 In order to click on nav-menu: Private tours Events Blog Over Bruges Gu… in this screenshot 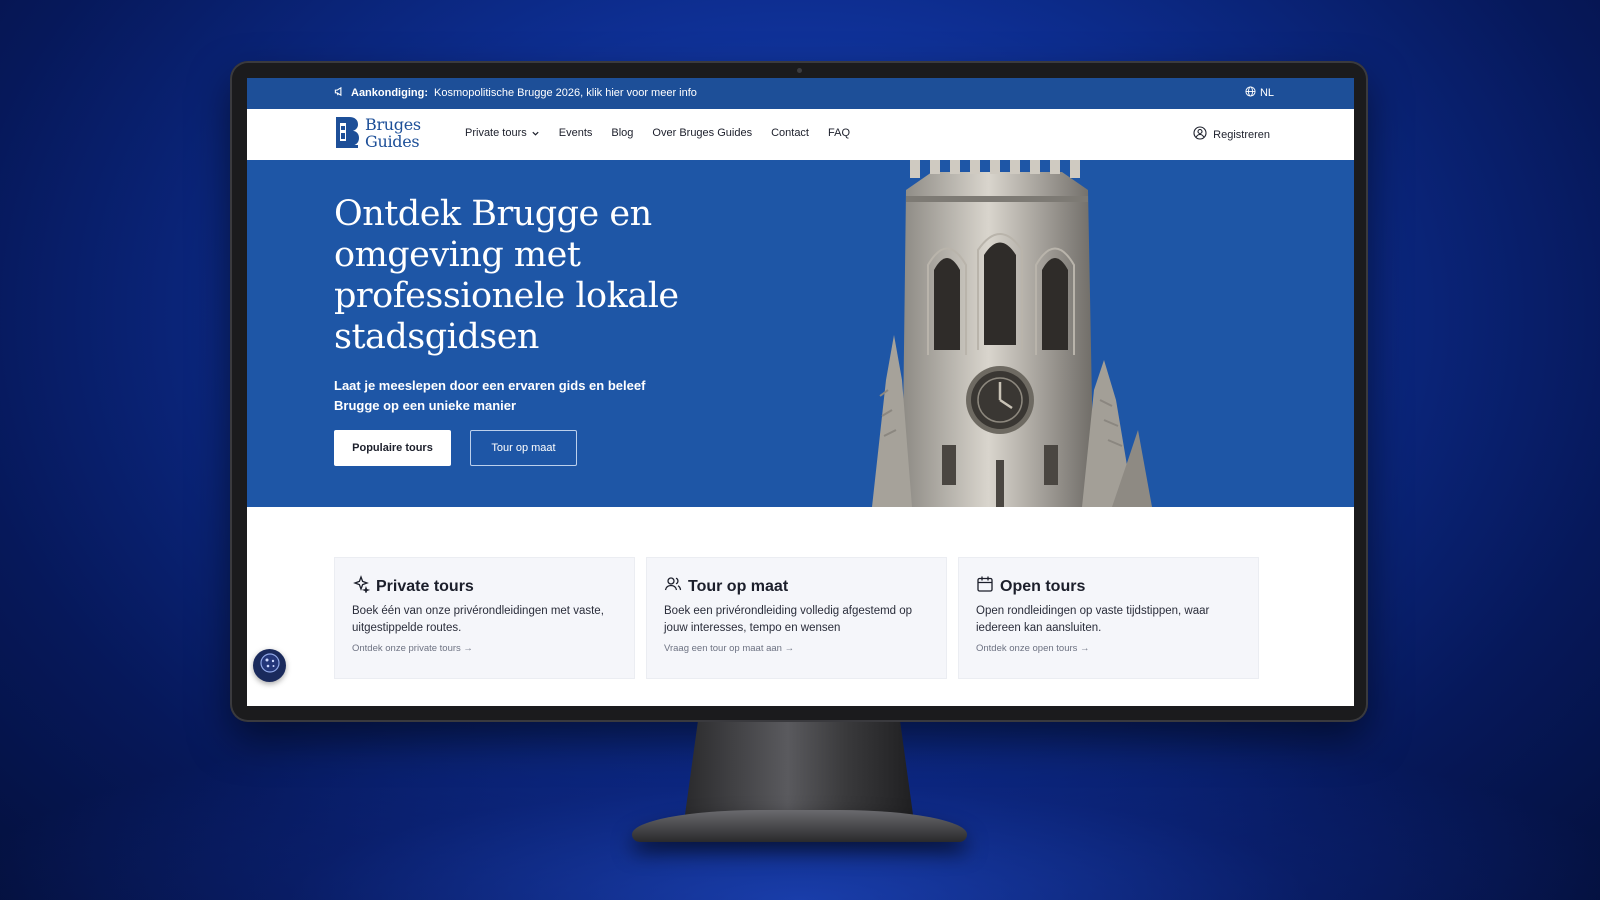, I will do `click(657, 133)`.